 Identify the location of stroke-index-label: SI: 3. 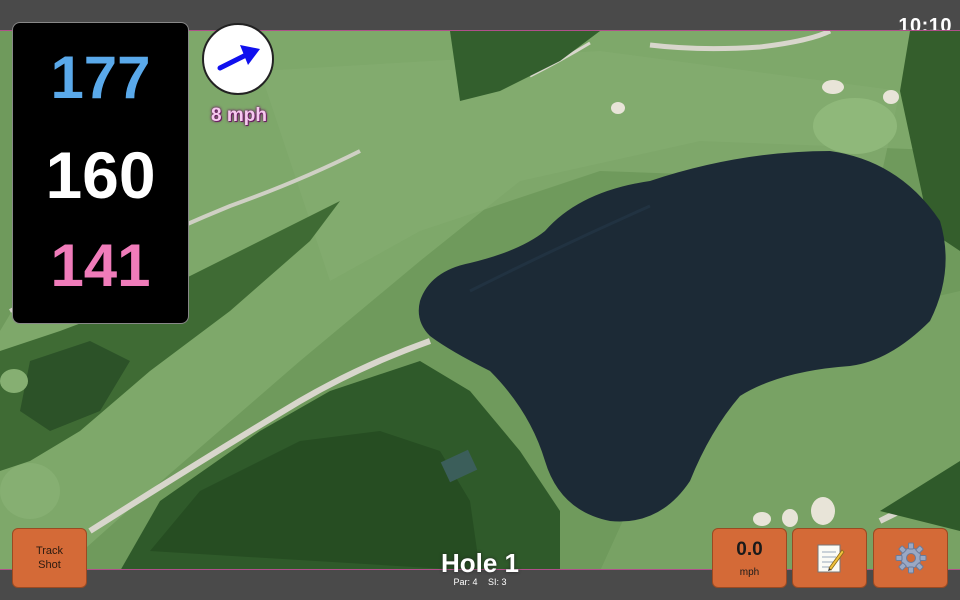
(497, 582).